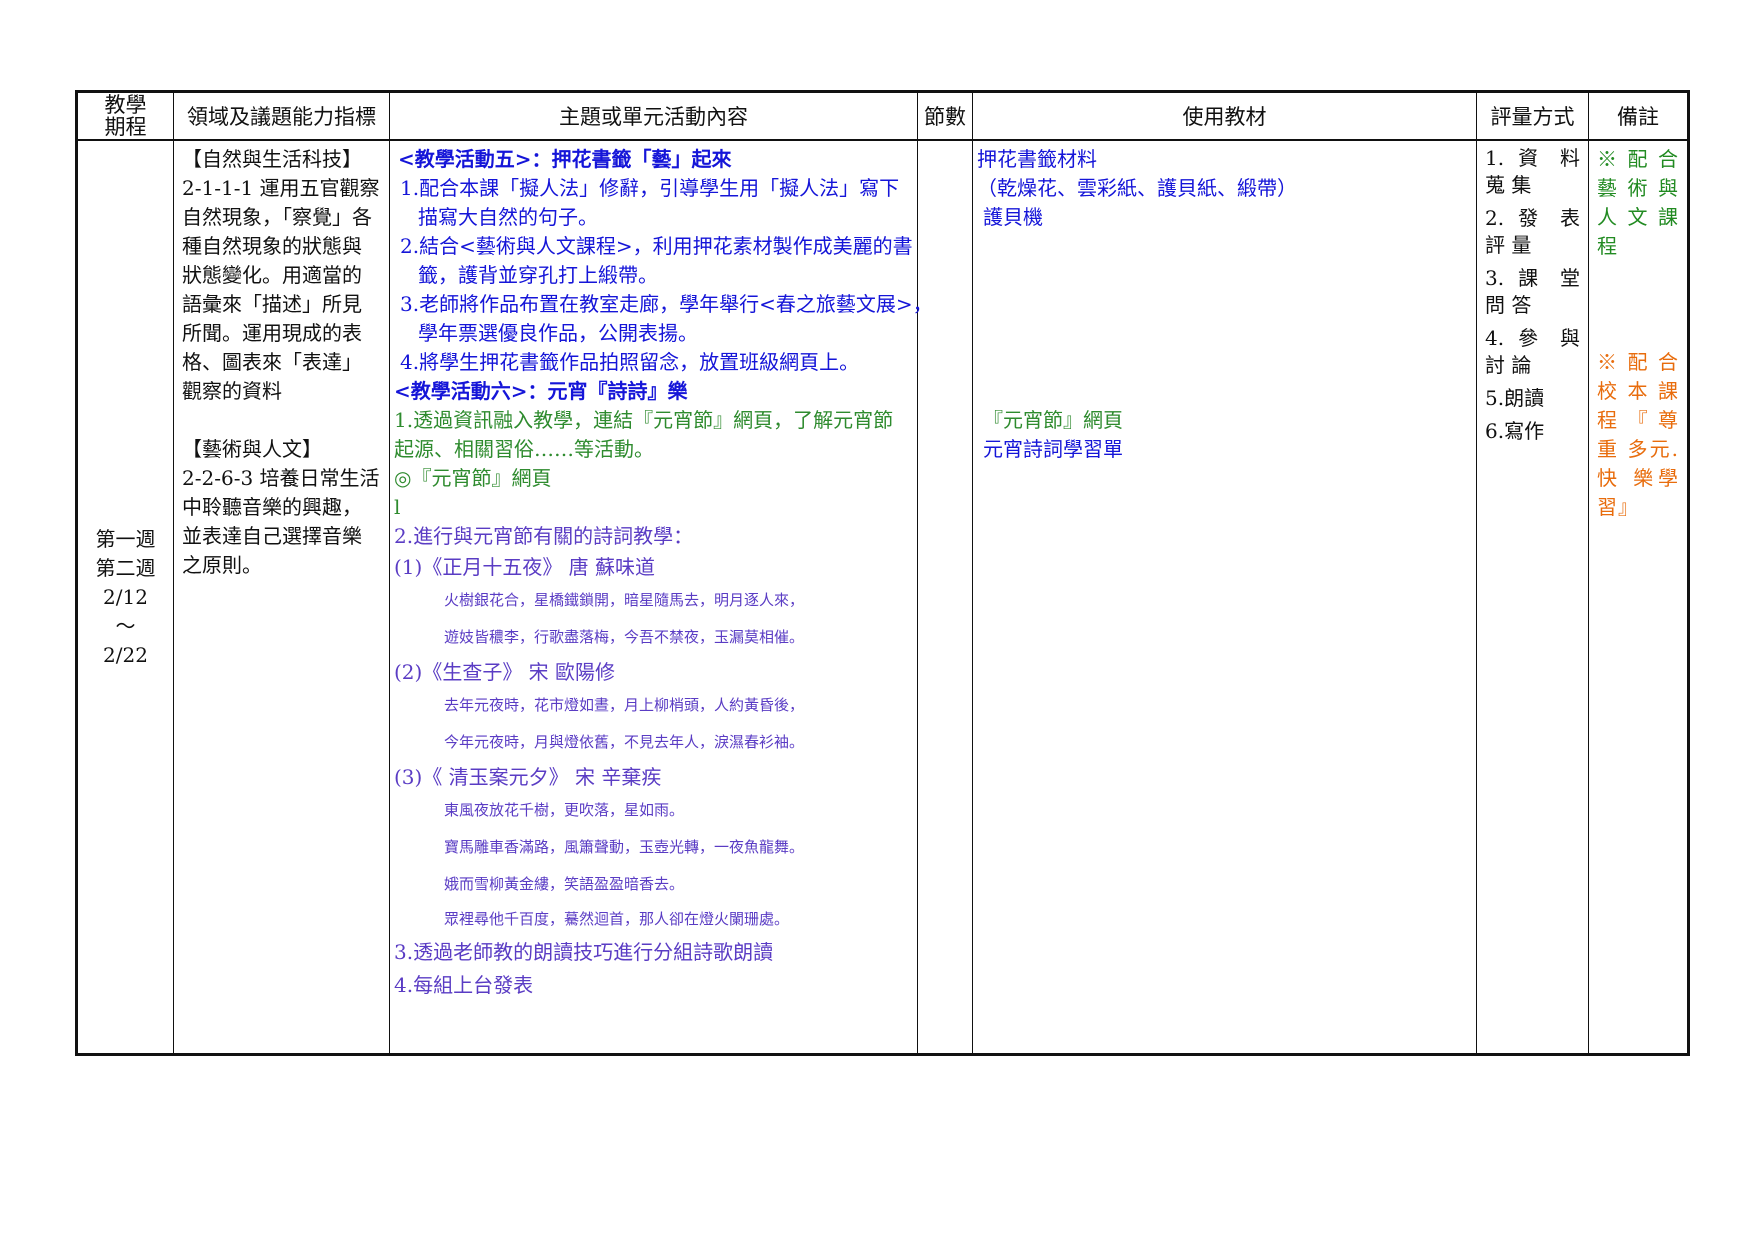  Describe the element at coordinates (525, 567) in the screenshot. I see `poem-title: (1)《正月十五夜》 唐 蘇味道` at that location.